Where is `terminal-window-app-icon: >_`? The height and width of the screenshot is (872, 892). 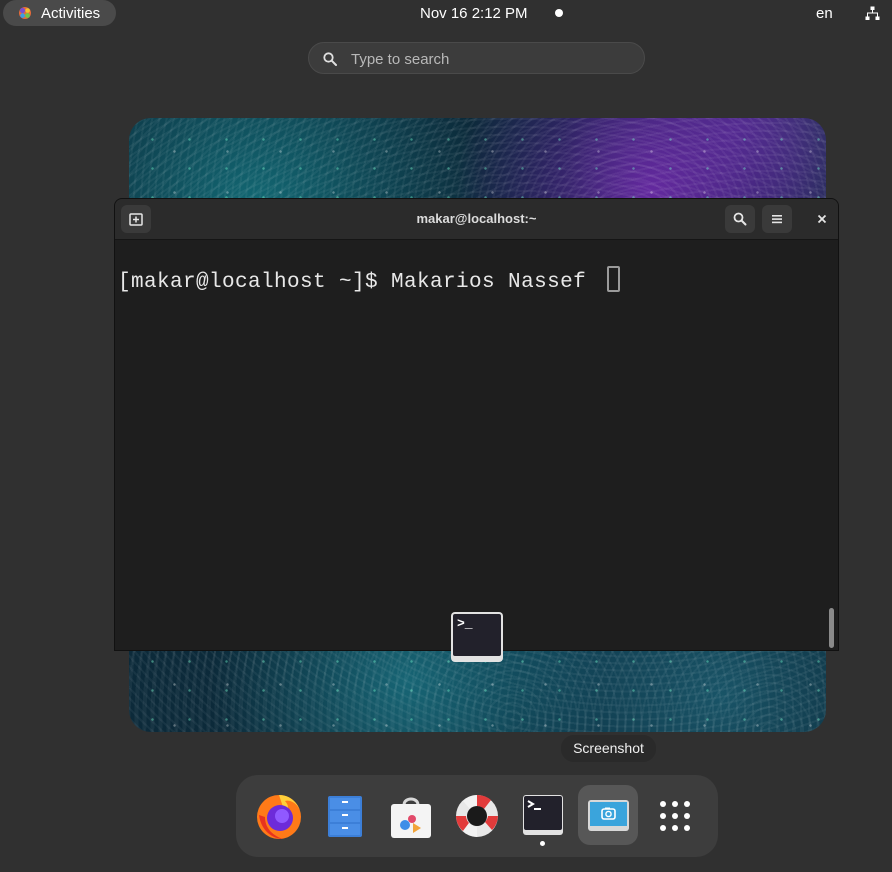
terminal-window-app-icon: >_ is located at coordinates (477, 637).